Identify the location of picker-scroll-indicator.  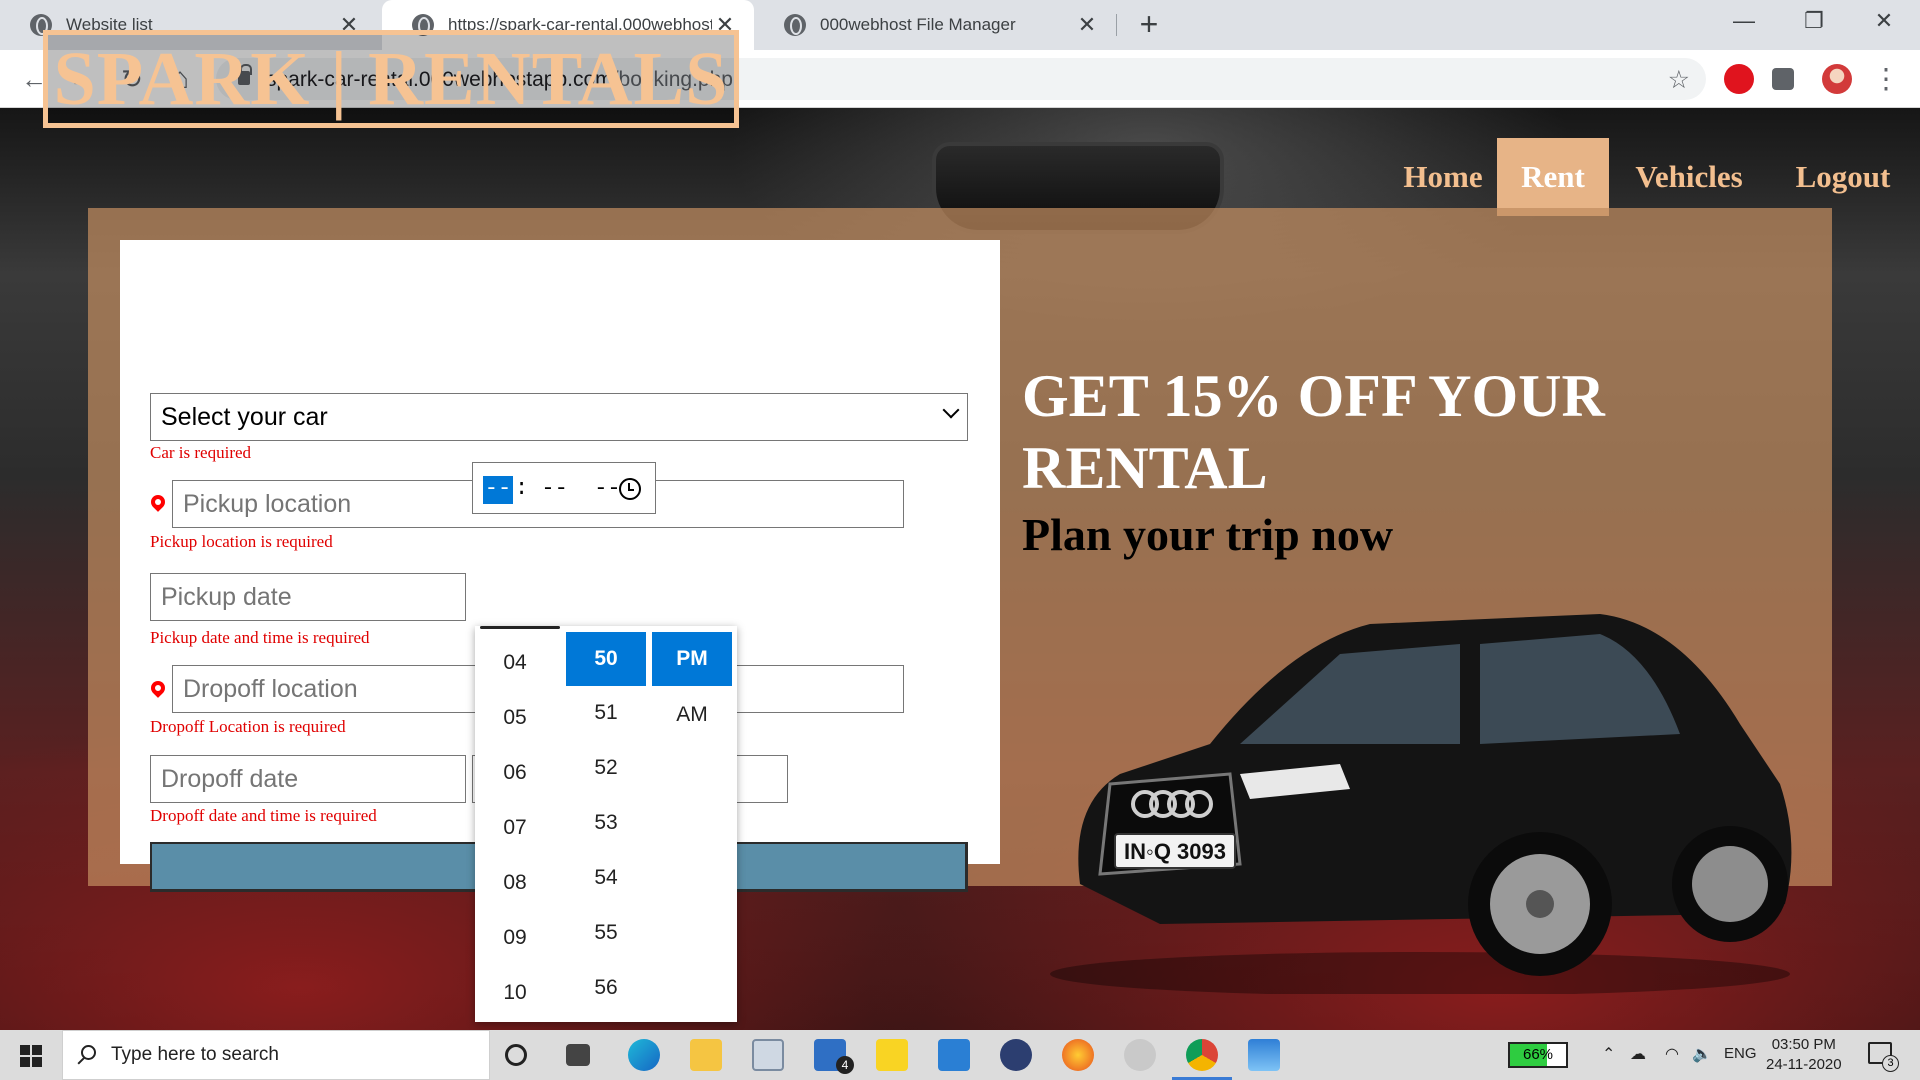
(520, 627).